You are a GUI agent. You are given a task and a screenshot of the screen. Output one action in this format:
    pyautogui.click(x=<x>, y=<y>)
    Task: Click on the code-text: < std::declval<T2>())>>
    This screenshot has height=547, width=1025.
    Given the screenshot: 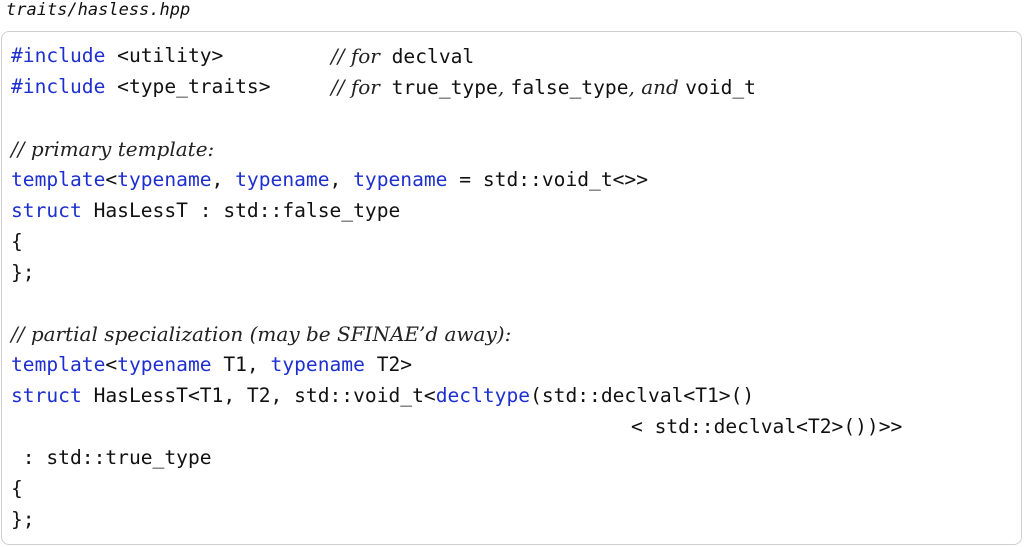 What is the action you would take?
    pyautogui.click(x=767, y=426)
    